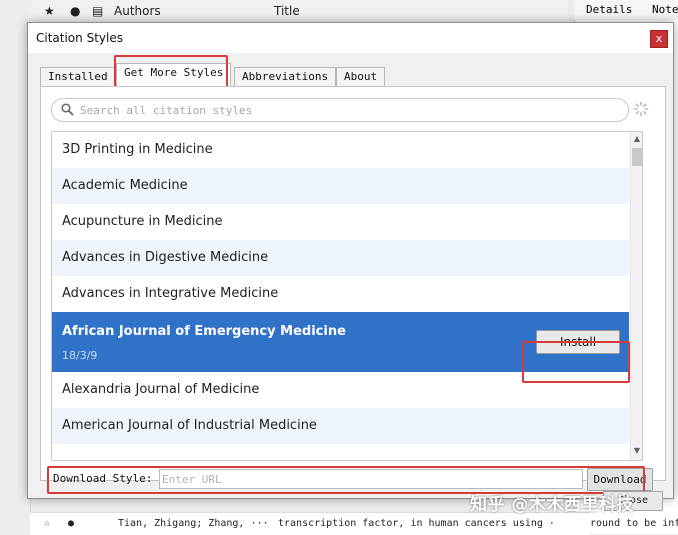  I want to click on list-item: 3D Printing in Medicine, so click(340, 150).